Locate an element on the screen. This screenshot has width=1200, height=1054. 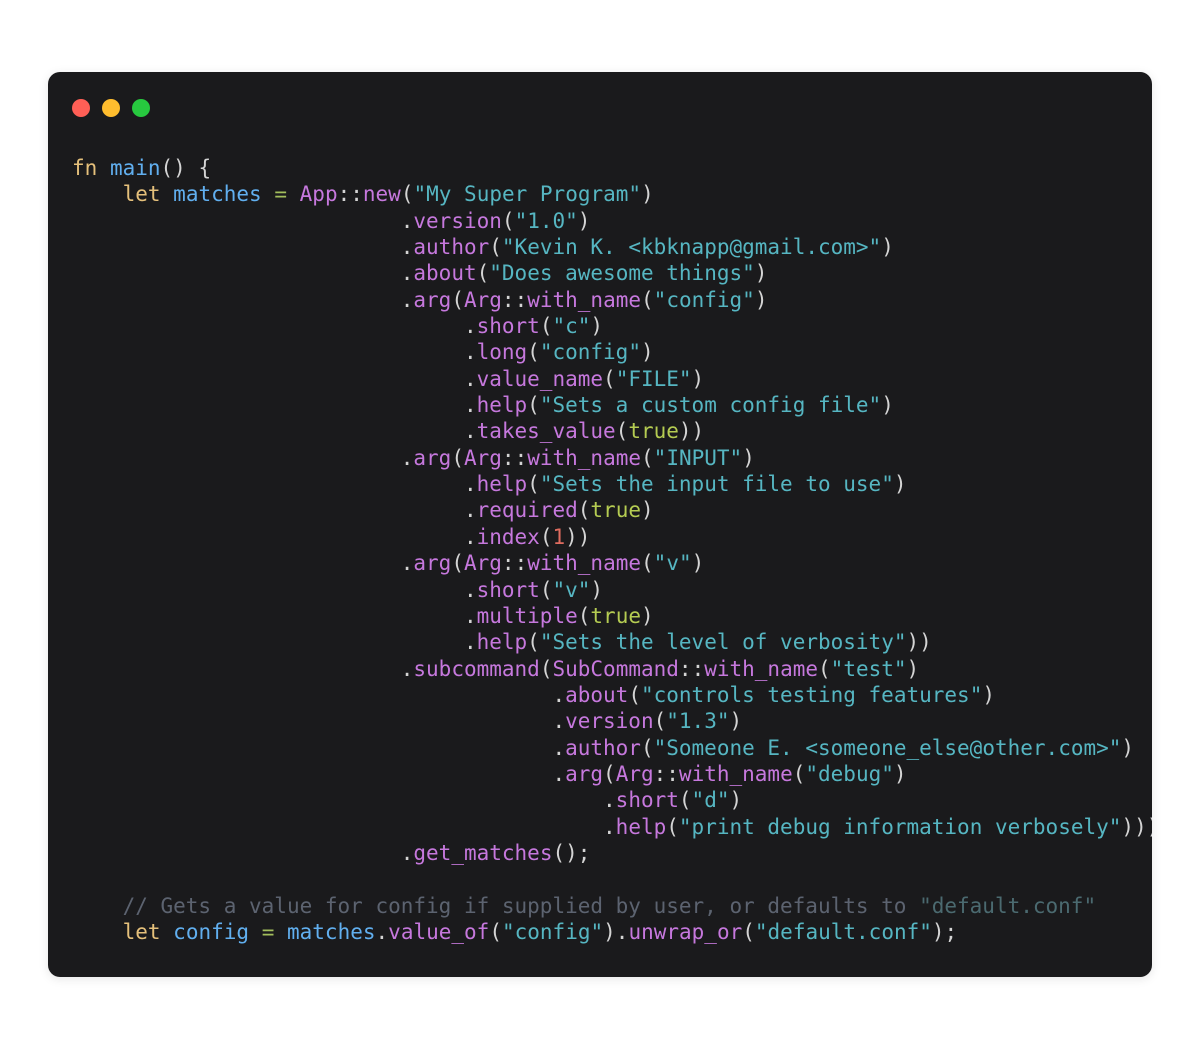
minimize-window-button is located at coordinates (111, 108).